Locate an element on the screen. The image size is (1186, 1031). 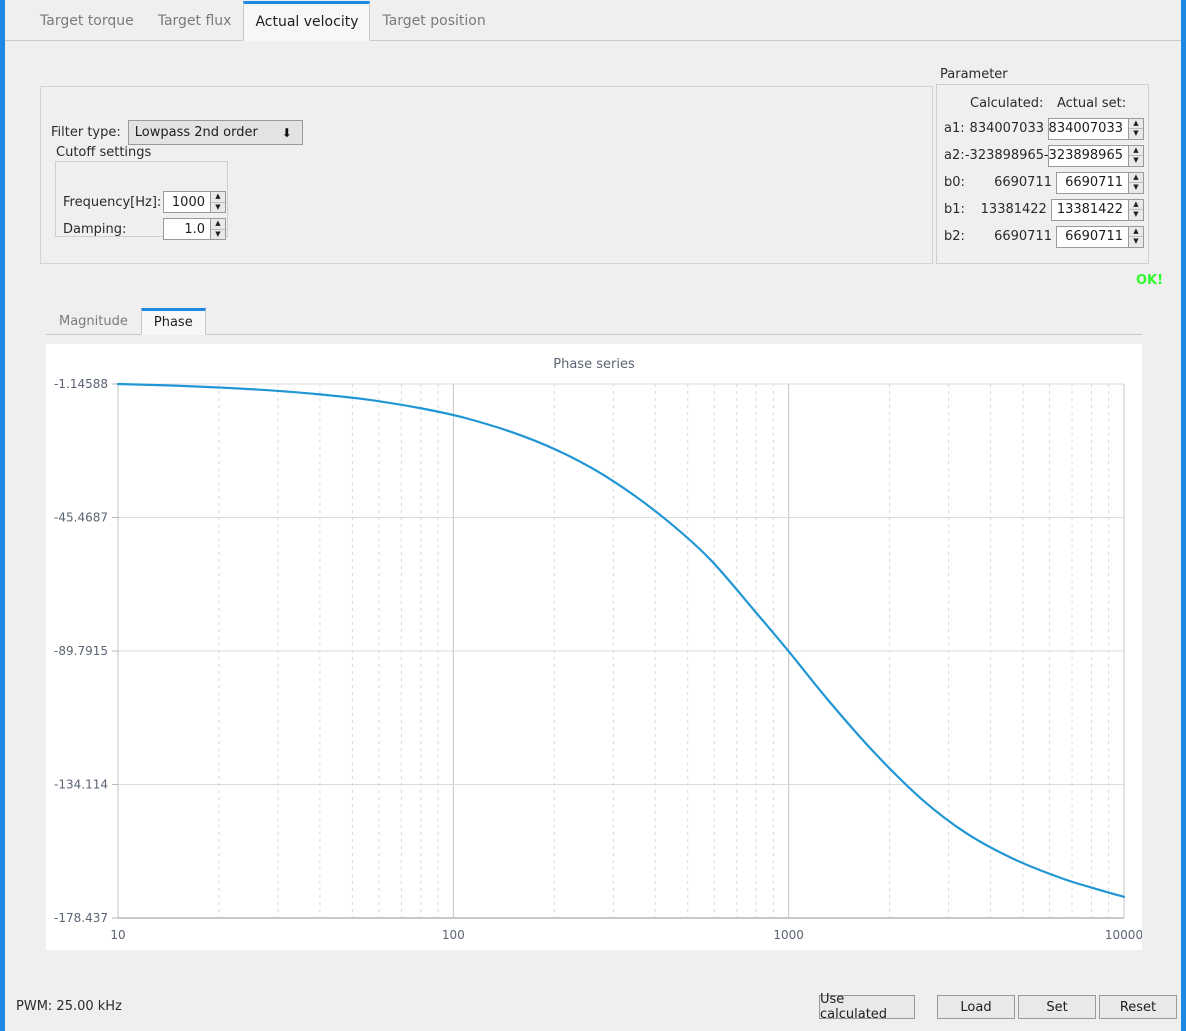
param-spin-buttons-a2: ▲ ▼ is located at coordinates (1135, 155).